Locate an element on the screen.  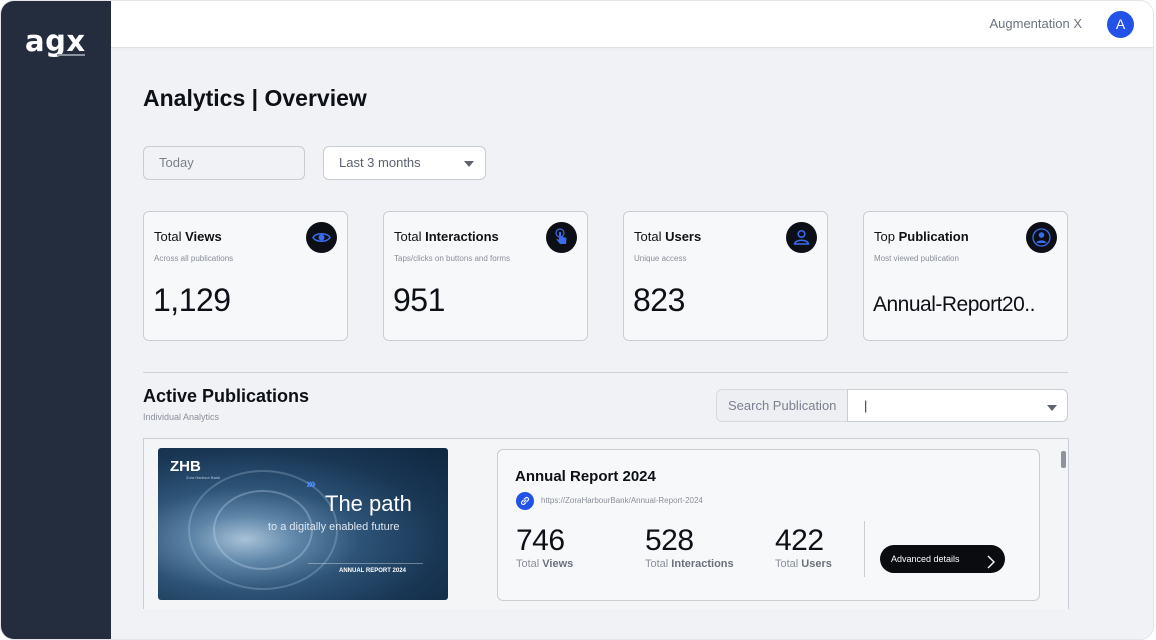
scrollbar-thumb is located at coordinates (1063, 459).